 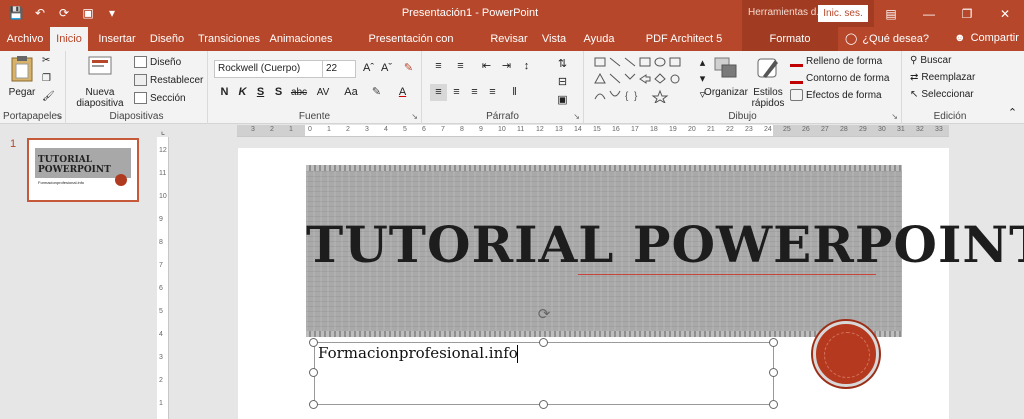 What do you see at coordinates (160, 98) in the screenshot?
I see `section-button: Sección` at bounding box center [160, 98].